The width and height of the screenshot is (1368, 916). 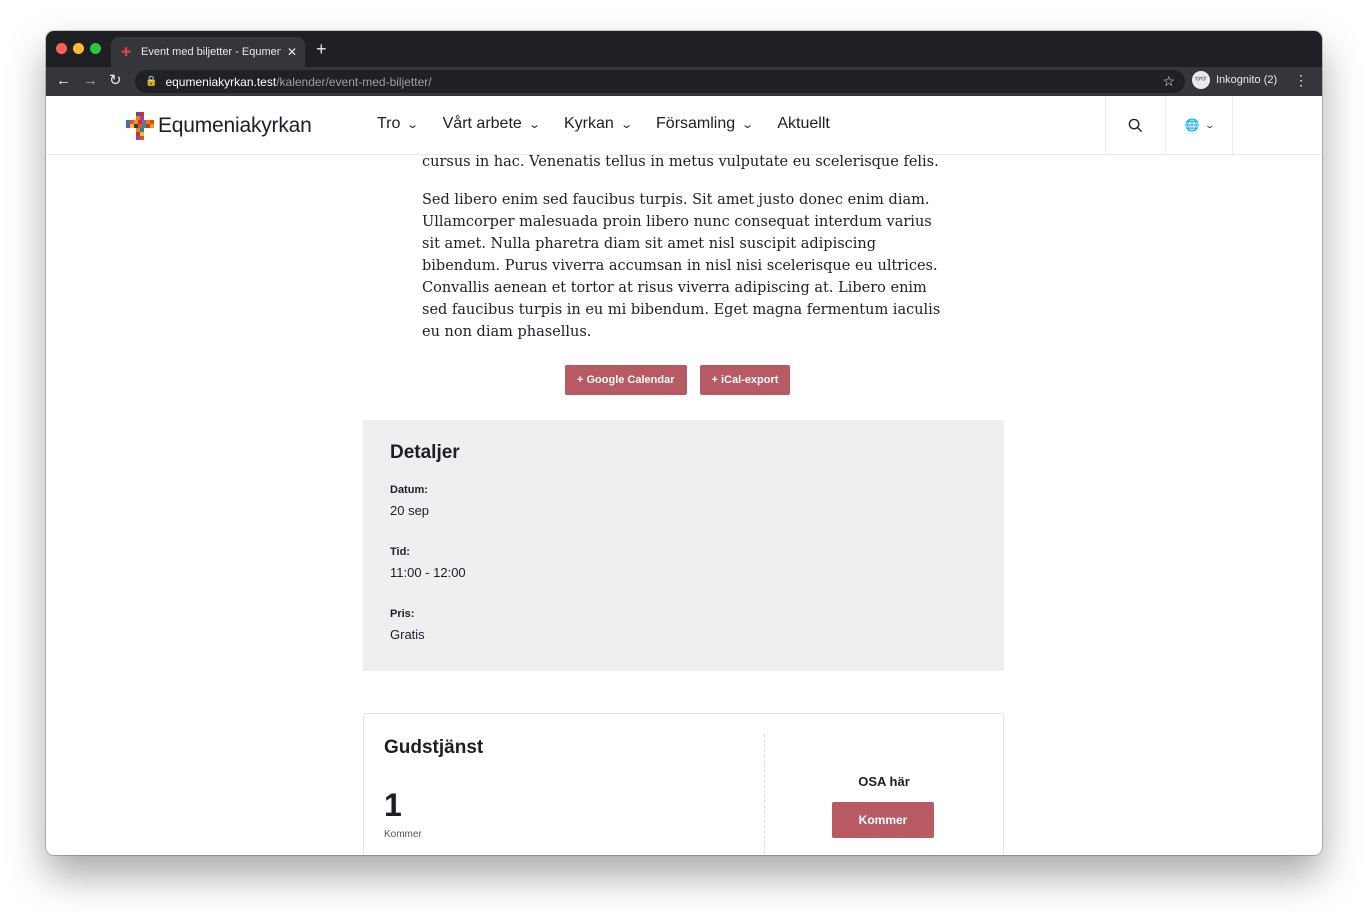 I want to click on ticket-title: Gudstjänst, so click(x=434, y=747).